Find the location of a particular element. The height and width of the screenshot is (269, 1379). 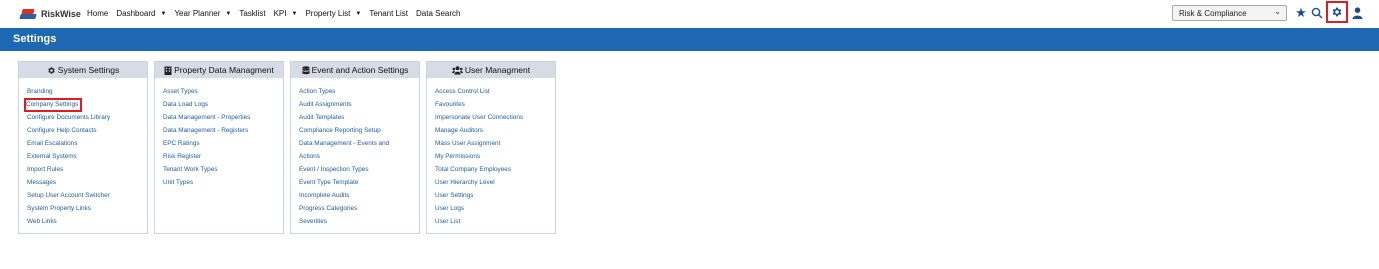

nav-home: Home is located at coordinates (97, 13).